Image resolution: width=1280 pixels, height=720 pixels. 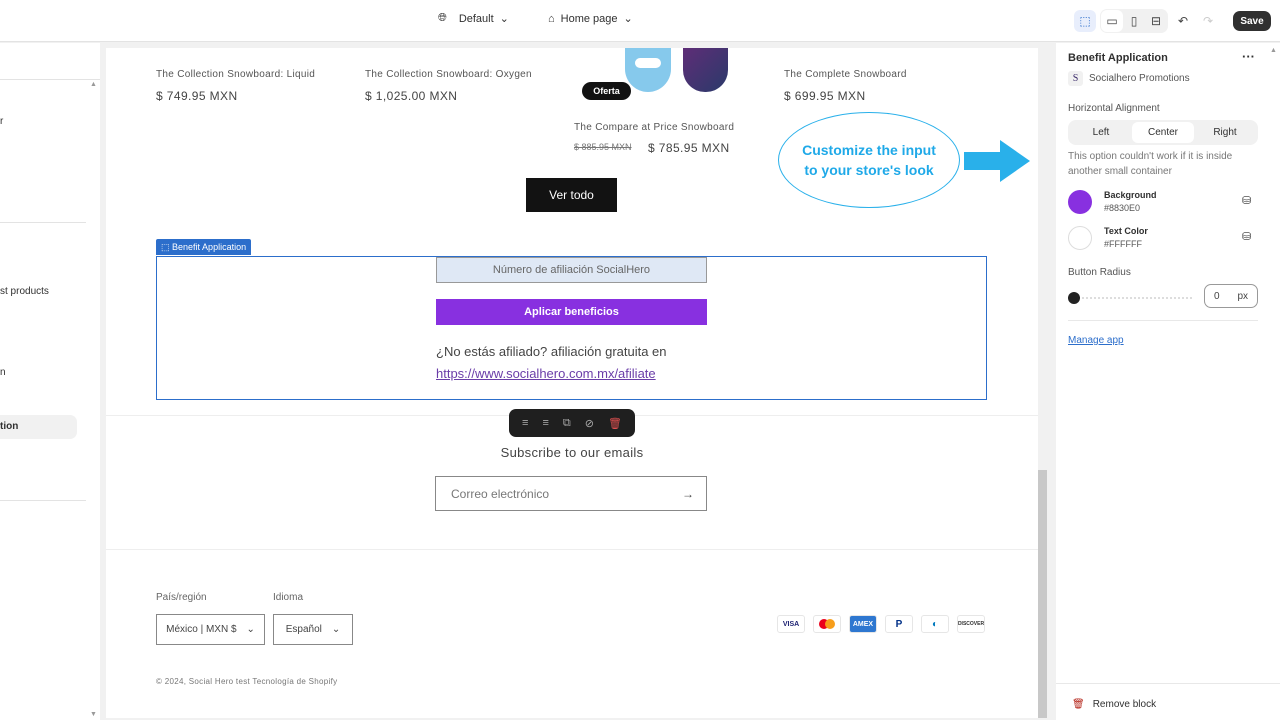 I want to click on mobile-view-button: ▯, so click(x=1134, y=21).